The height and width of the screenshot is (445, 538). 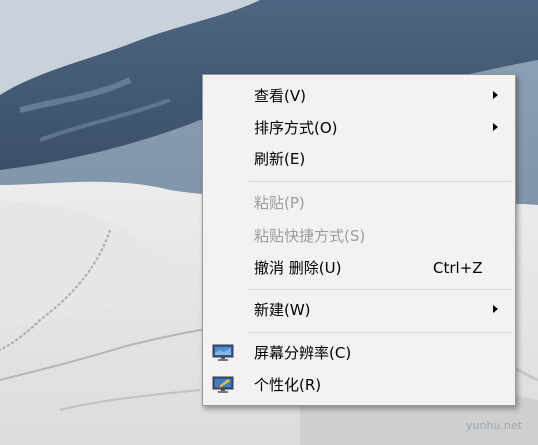 I want to click on menu-item-view: 查看(V), so click(x=359, y=96).